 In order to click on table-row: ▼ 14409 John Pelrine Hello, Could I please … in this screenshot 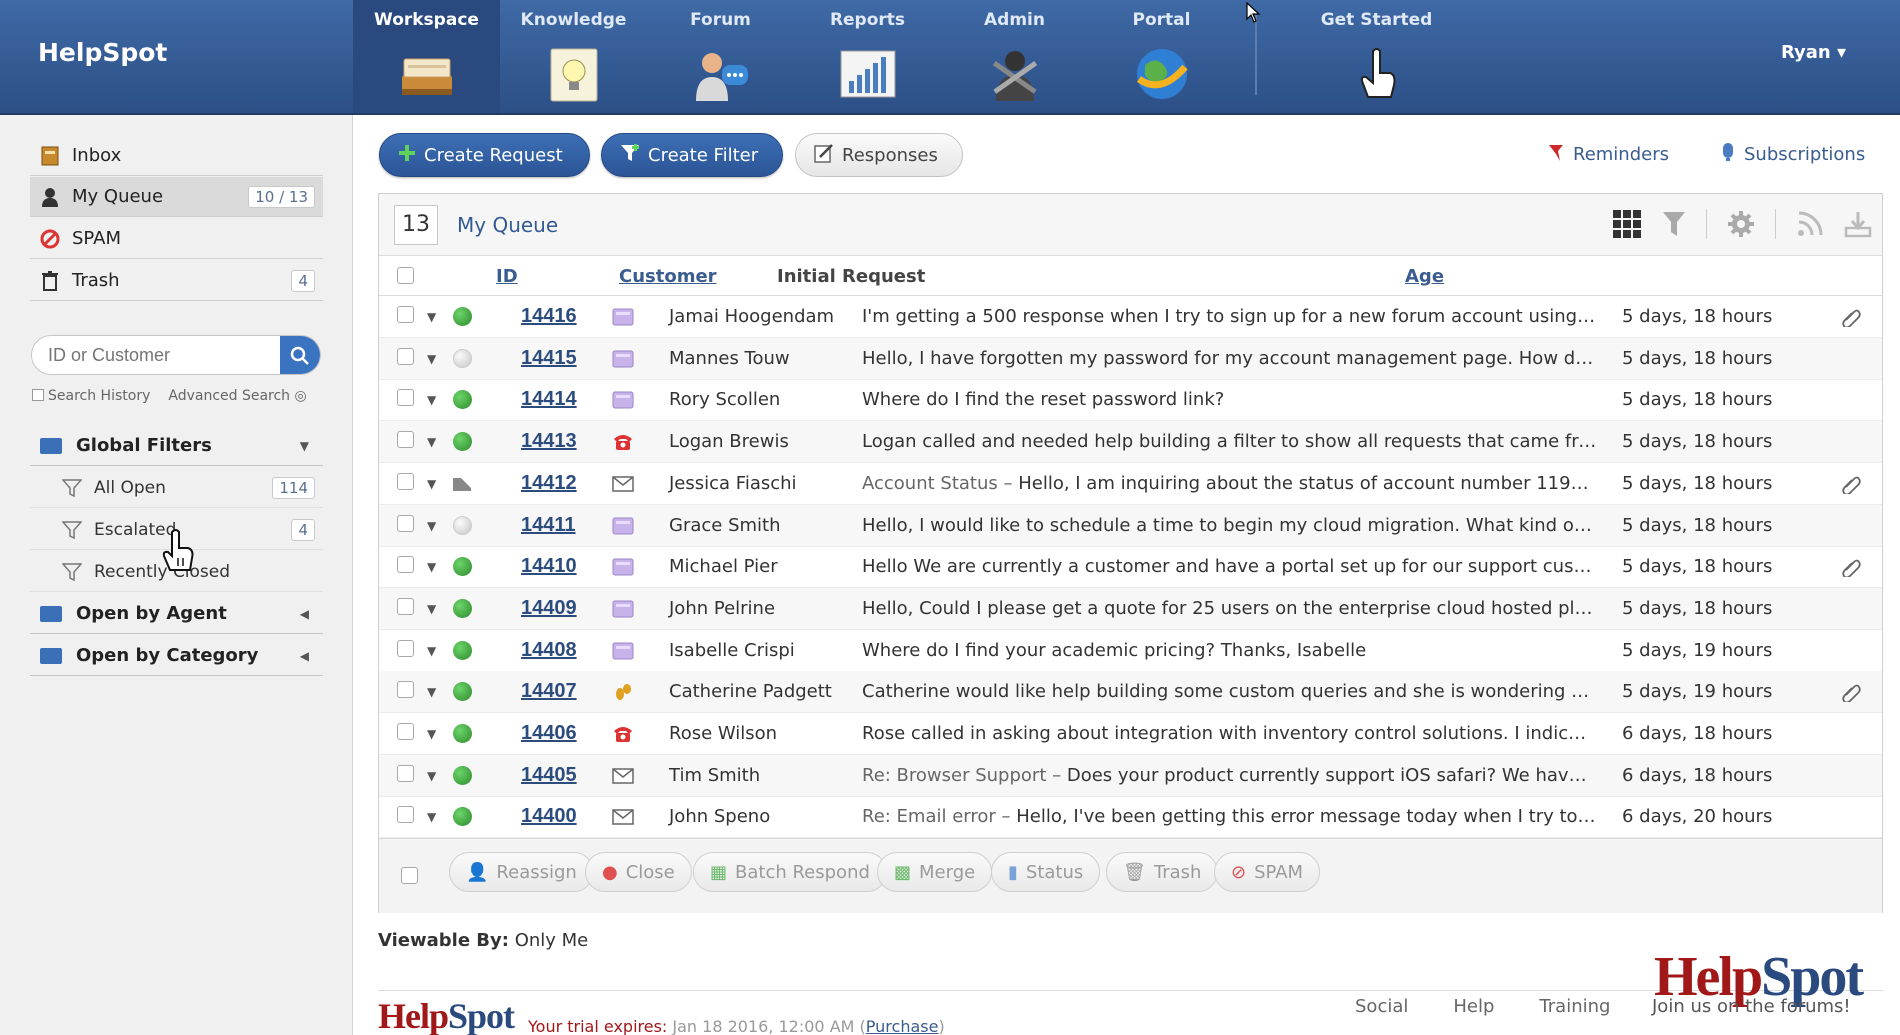, I will do `click(1130, 608)`.